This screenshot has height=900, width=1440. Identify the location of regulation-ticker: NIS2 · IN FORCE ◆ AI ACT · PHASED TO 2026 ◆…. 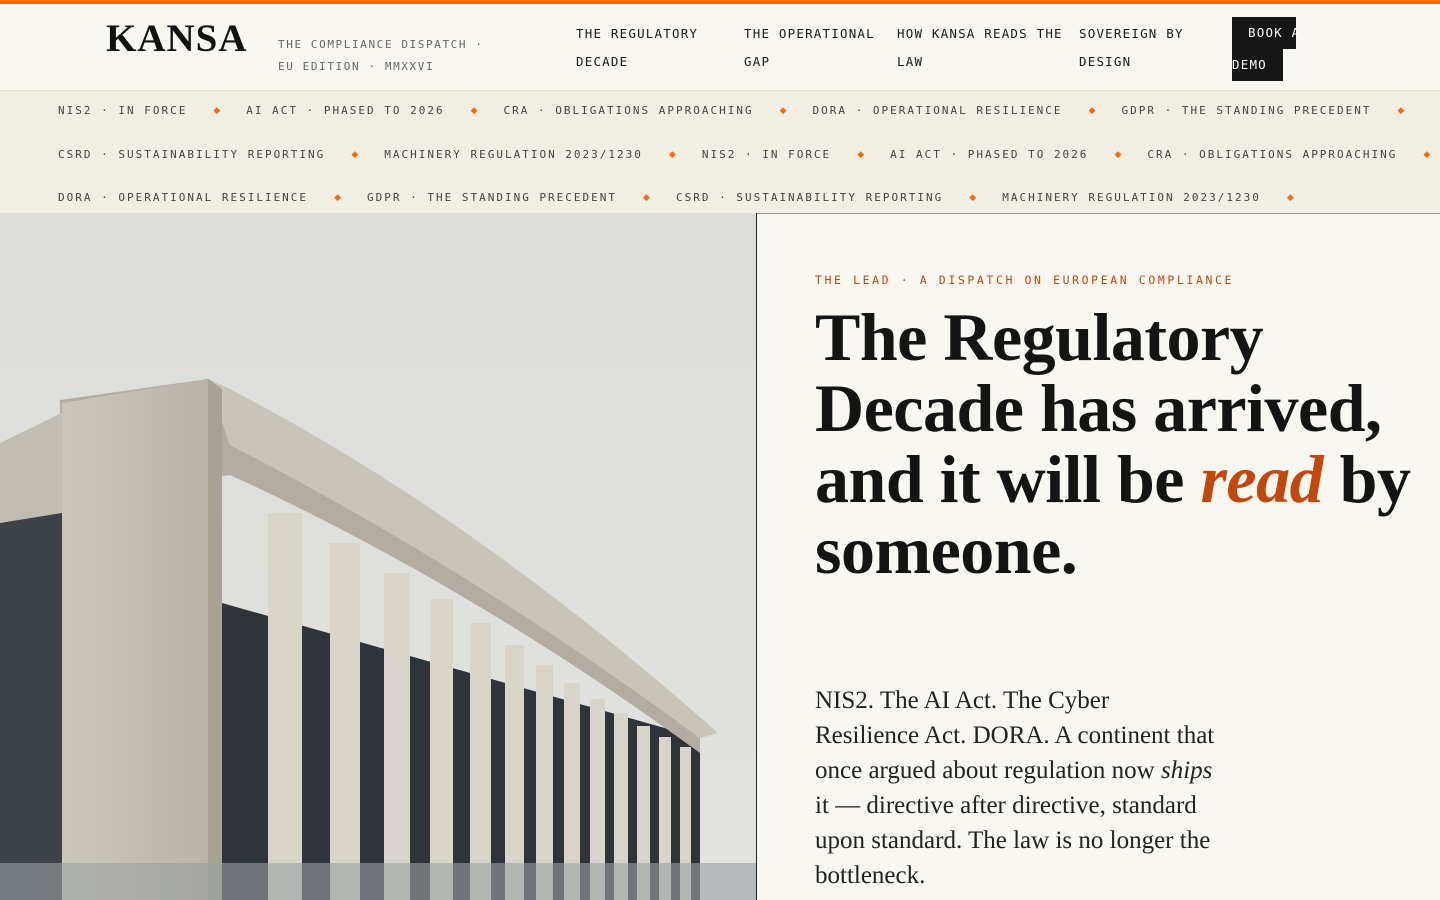
(720, 152).